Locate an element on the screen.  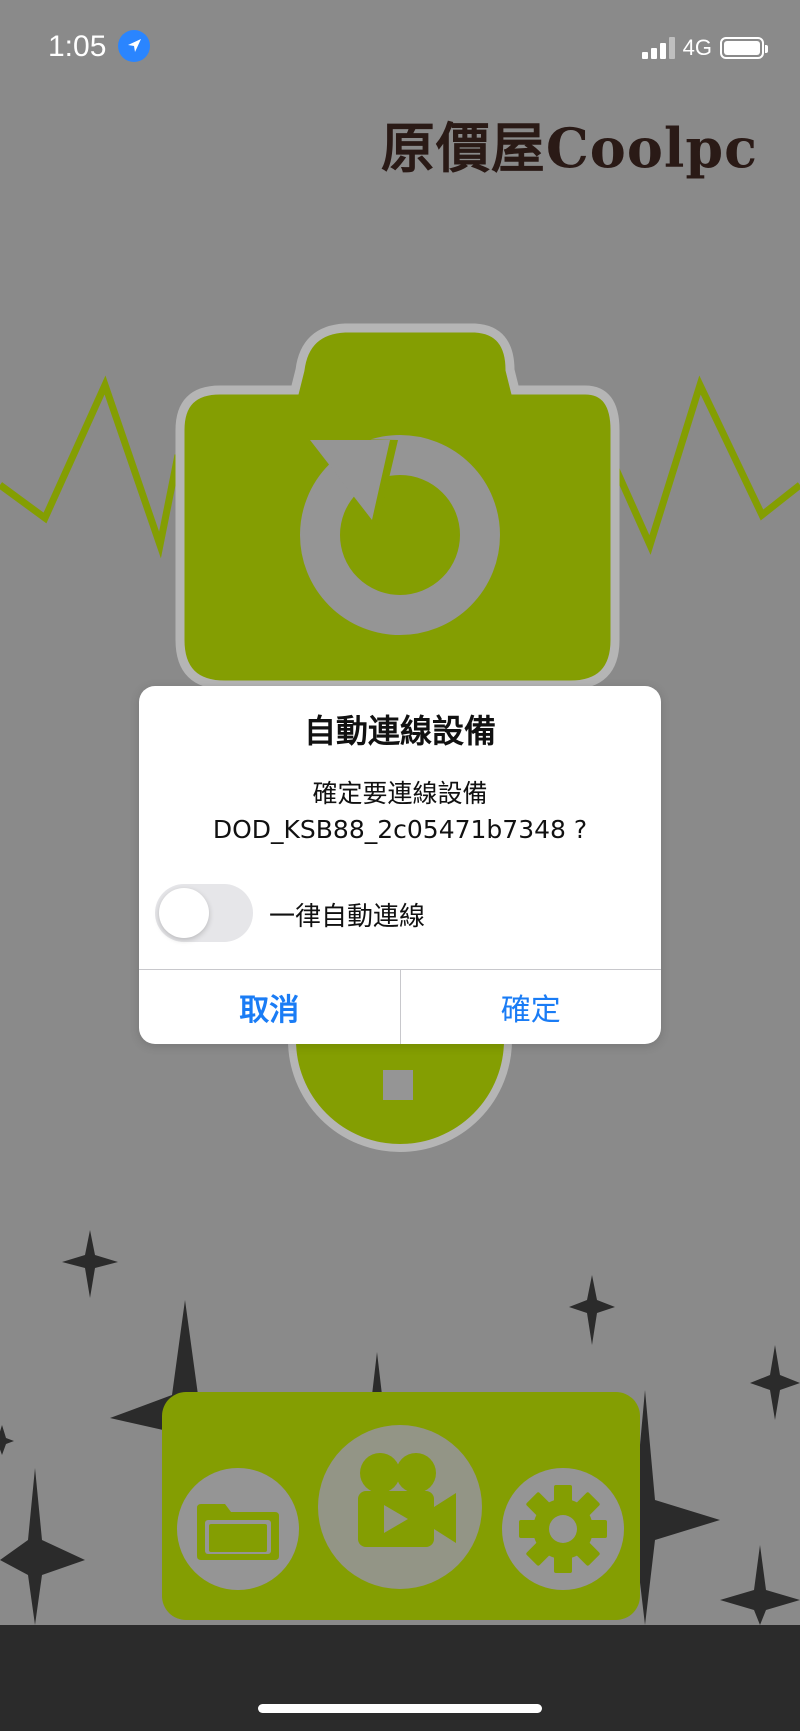
coolpc-logo: 原價屋Coolpc is located at coordinates (569, 143).